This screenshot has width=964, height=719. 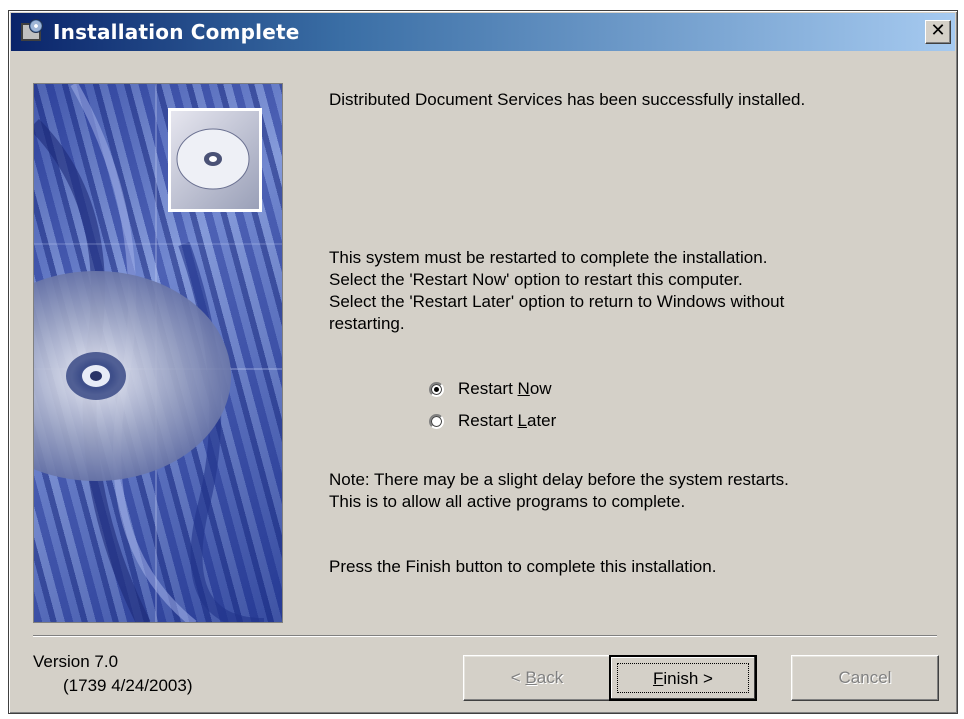 I want to click on close-icon: ✕, so click(x=938, y=32).